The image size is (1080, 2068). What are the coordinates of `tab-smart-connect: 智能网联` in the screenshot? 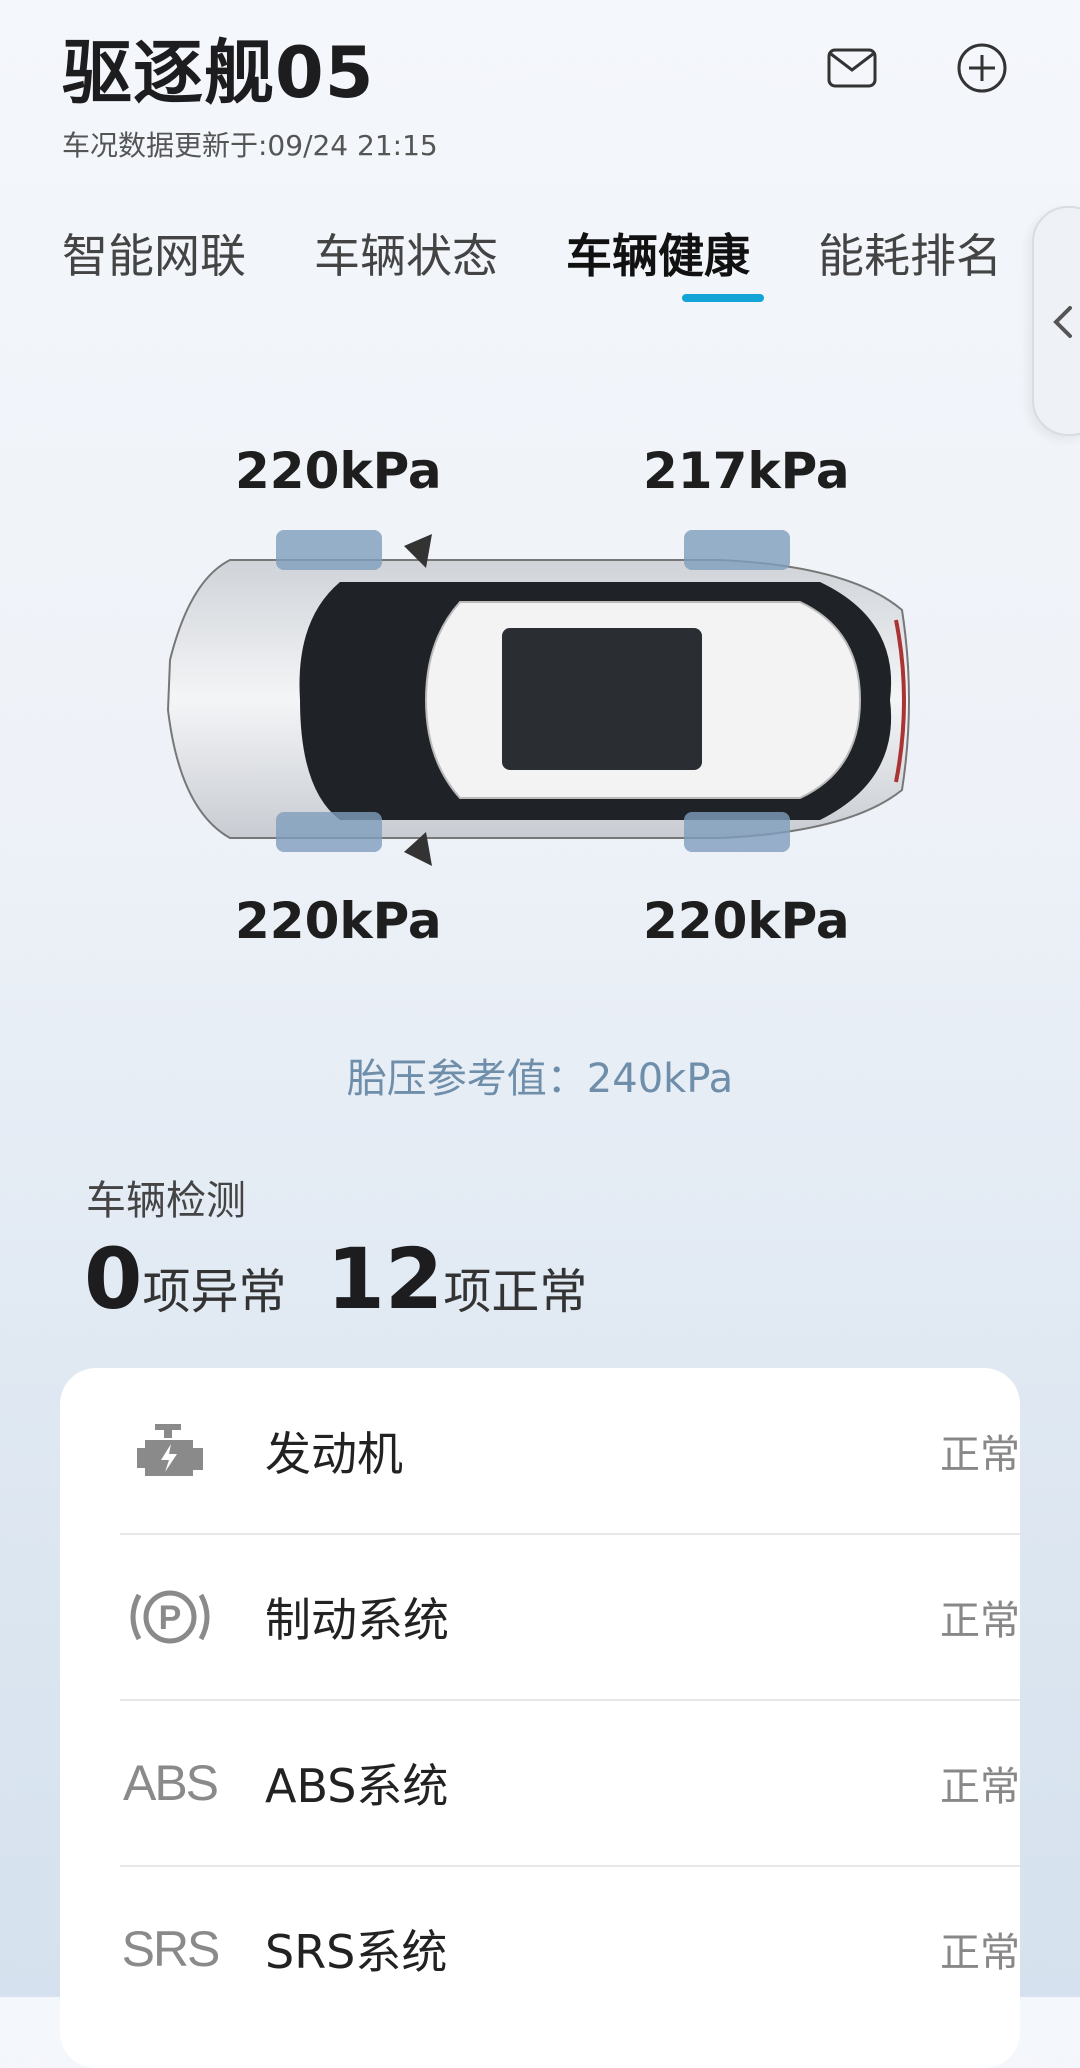 It's located at (154, 253).